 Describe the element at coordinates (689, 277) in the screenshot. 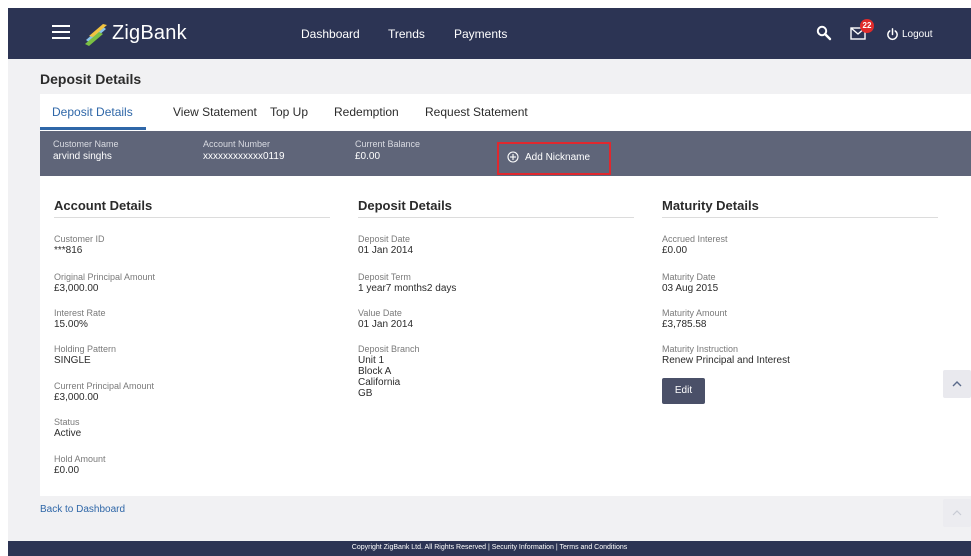

I see `field-label: Maturity Date` at that location.